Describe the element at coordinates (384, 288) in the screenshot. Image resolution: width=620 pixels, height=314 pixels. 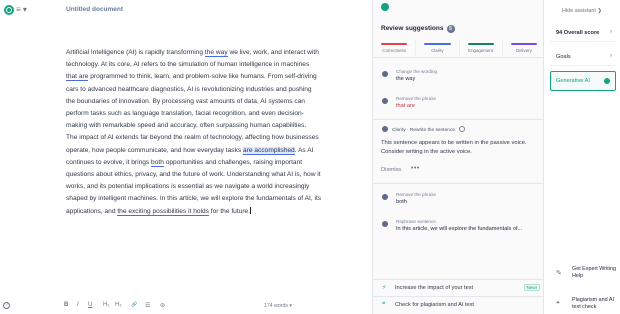
I see `lightning-icon: ⚡` at that location.